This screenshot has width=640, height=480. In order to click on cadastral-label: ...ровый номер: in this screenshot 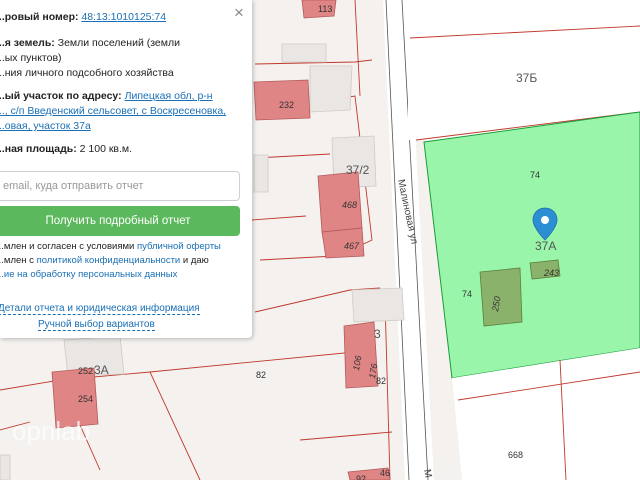, I will do `click(39, 17)`.